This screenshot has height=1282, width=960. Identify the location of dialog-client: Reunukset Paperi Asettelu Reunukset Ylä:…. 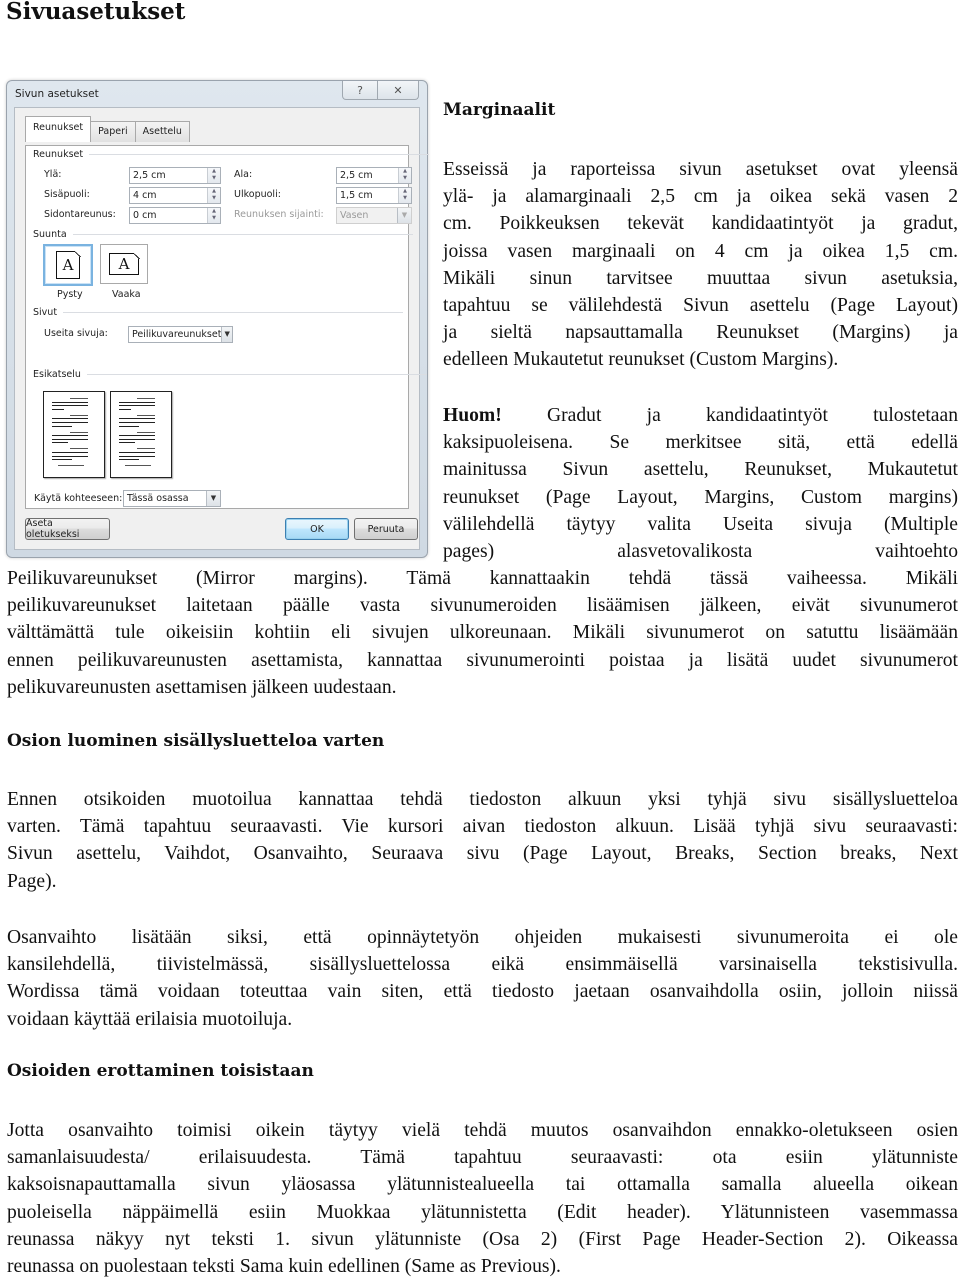
(217, 328).